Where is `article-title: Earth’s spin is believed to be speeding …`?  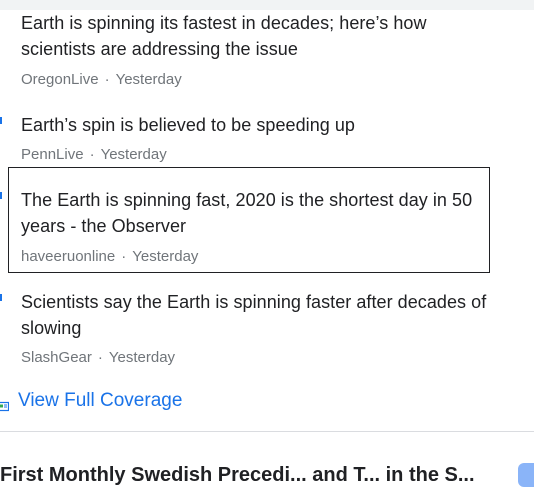
article-title: Earth’s spin is believed to be speeding … is located at coordinates (256, 125).